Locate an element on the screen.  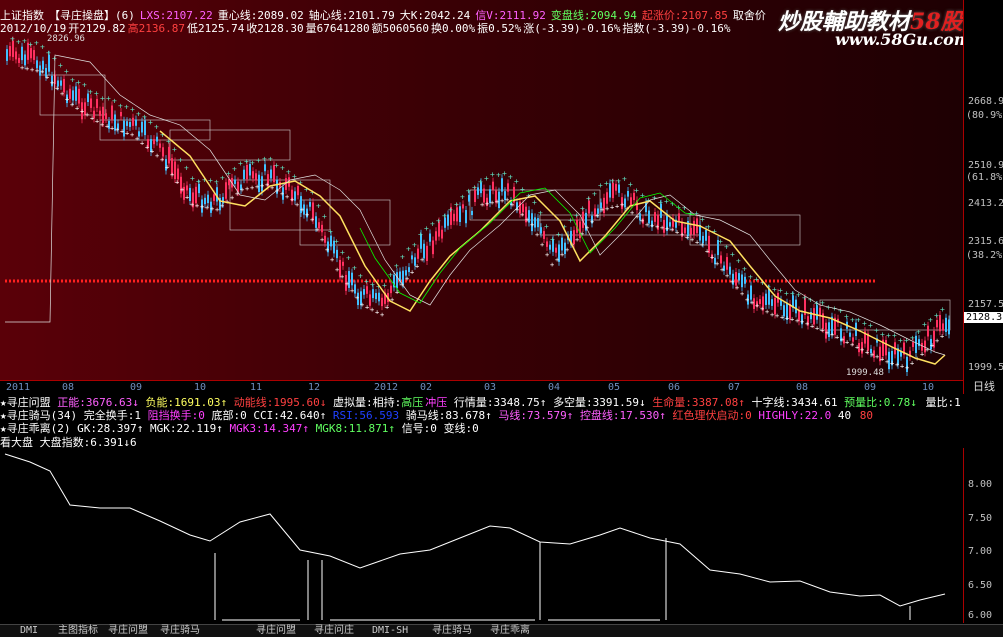
date-label: 2012 is located at coordinates (386, 387).